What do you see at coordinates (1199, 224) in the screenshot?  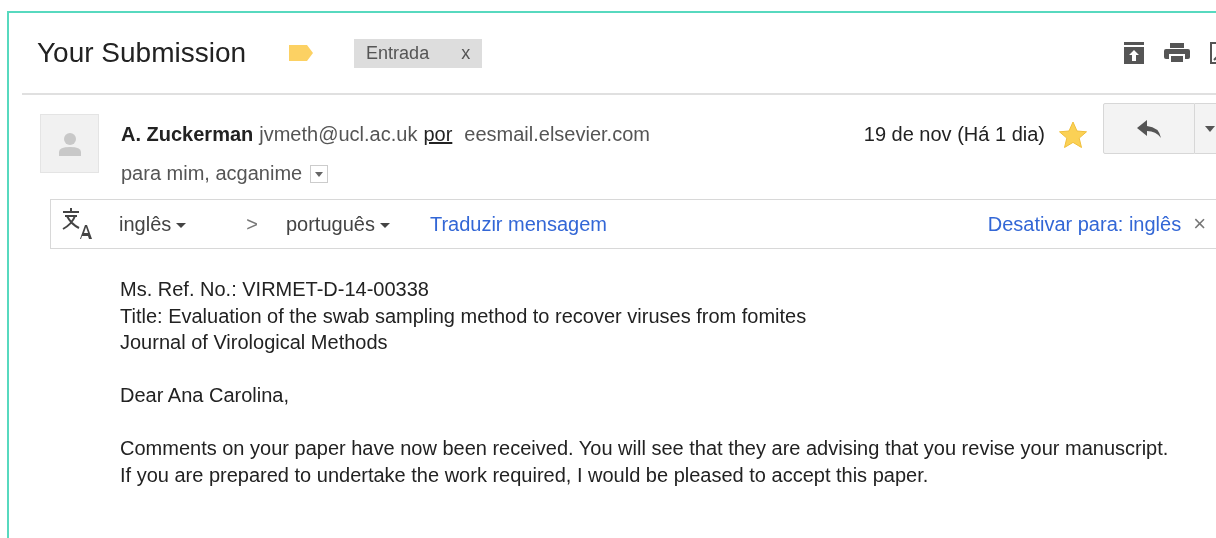 I see `close-button: ×` at bounding box center [1199, 224].